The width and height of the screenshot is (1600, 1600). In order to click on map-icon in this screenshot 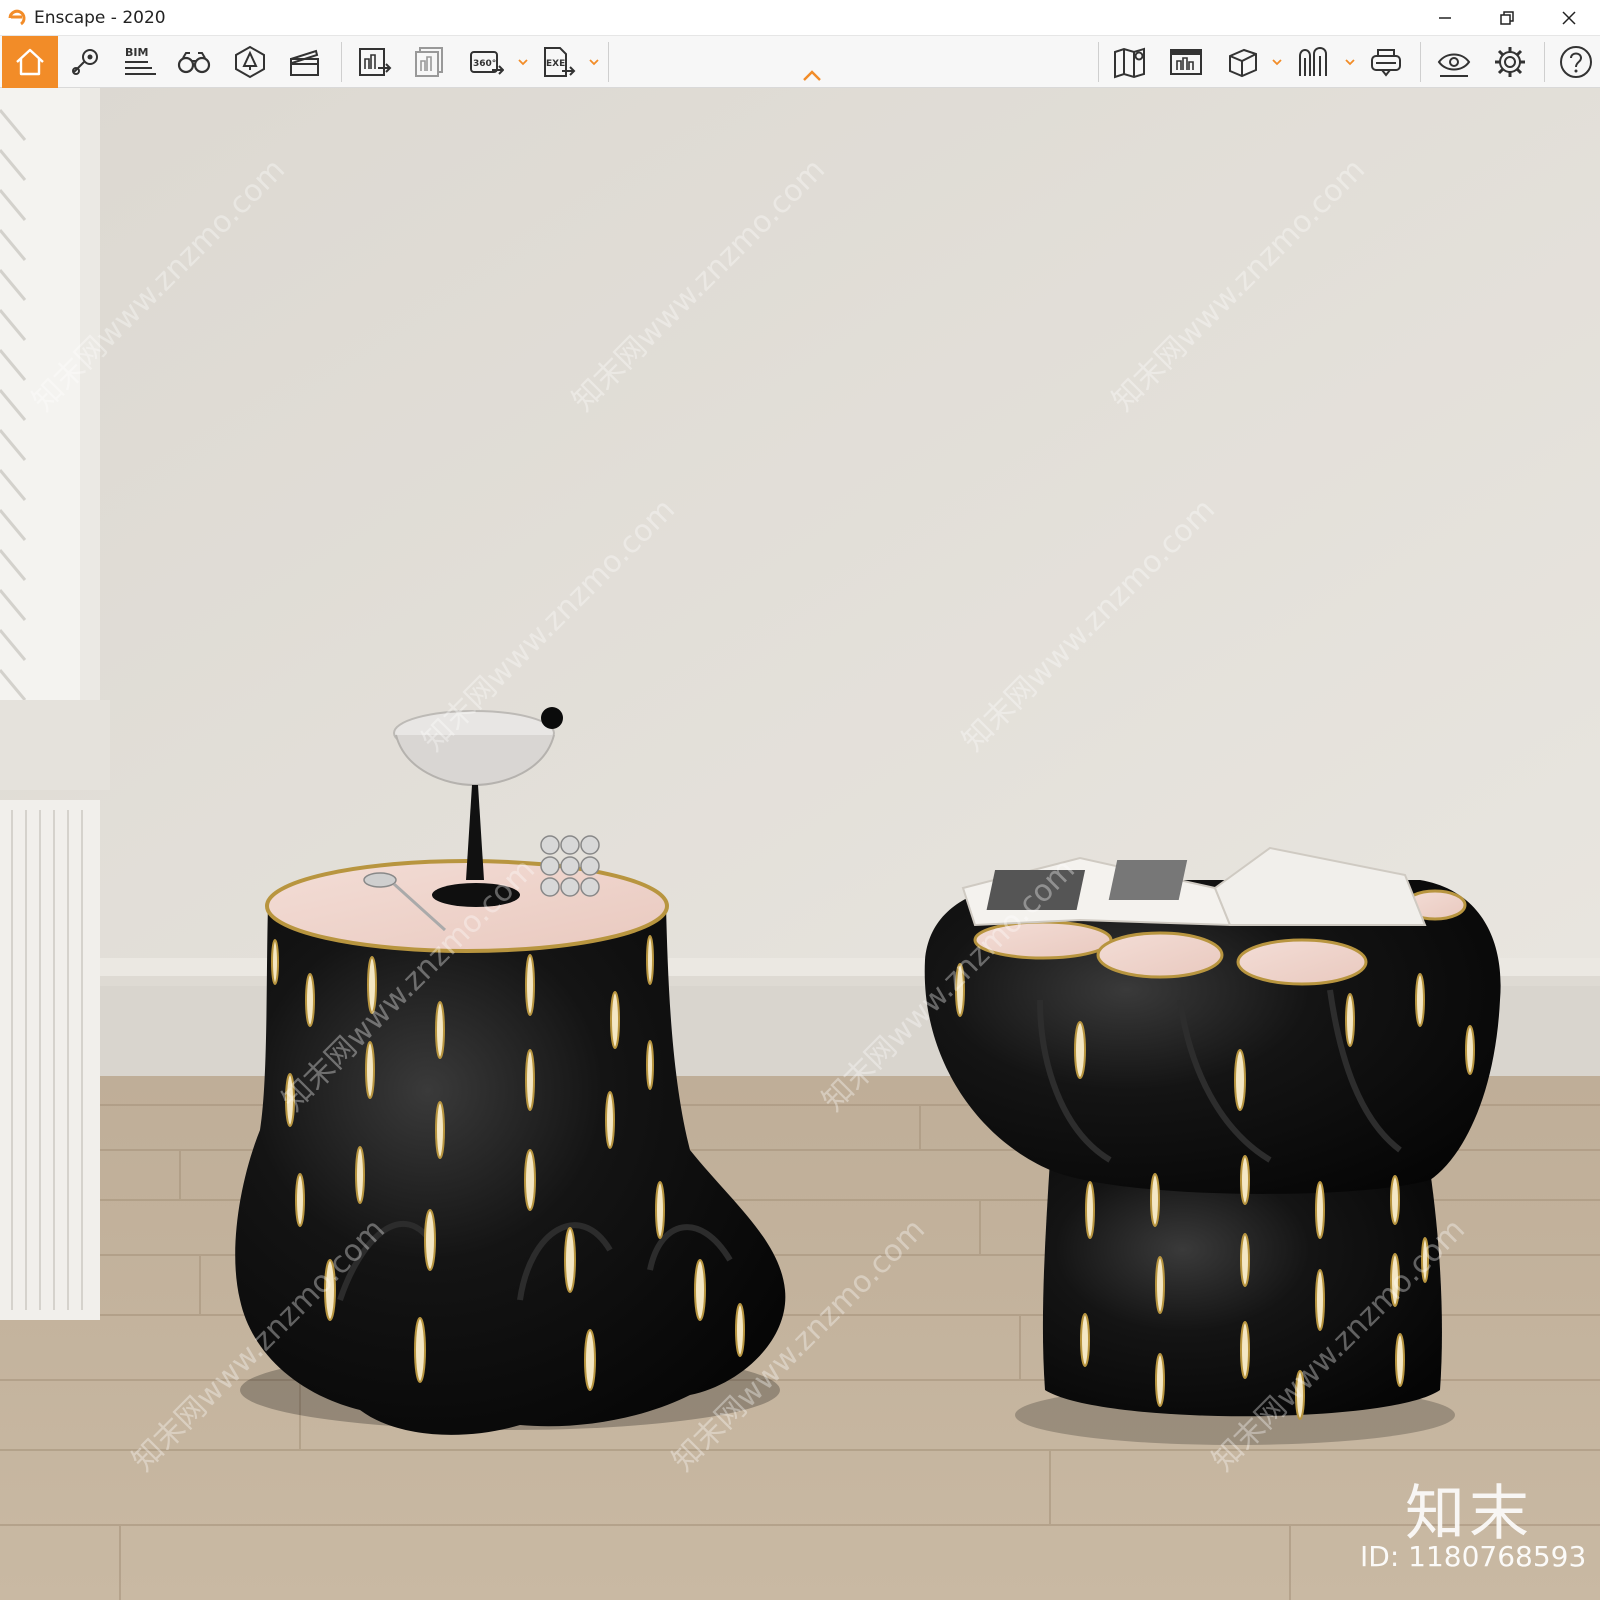, I will do `click(1129, 63)`.